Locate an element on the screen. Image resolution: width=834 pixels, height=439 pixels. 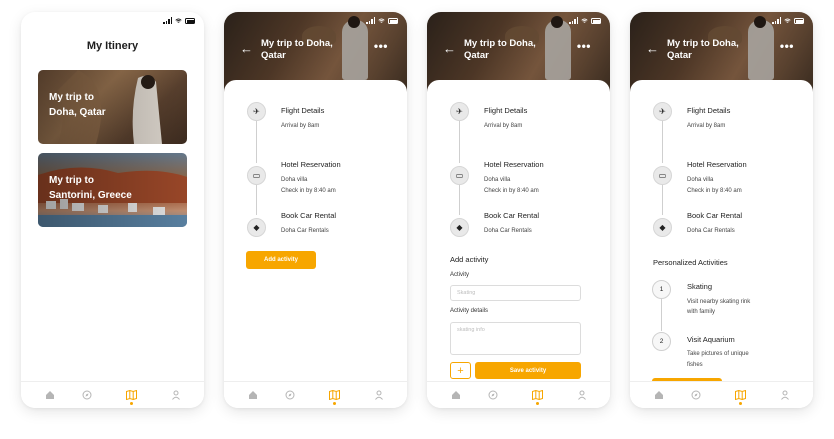
activity-input: Skating is located at coordinates (515, 293).